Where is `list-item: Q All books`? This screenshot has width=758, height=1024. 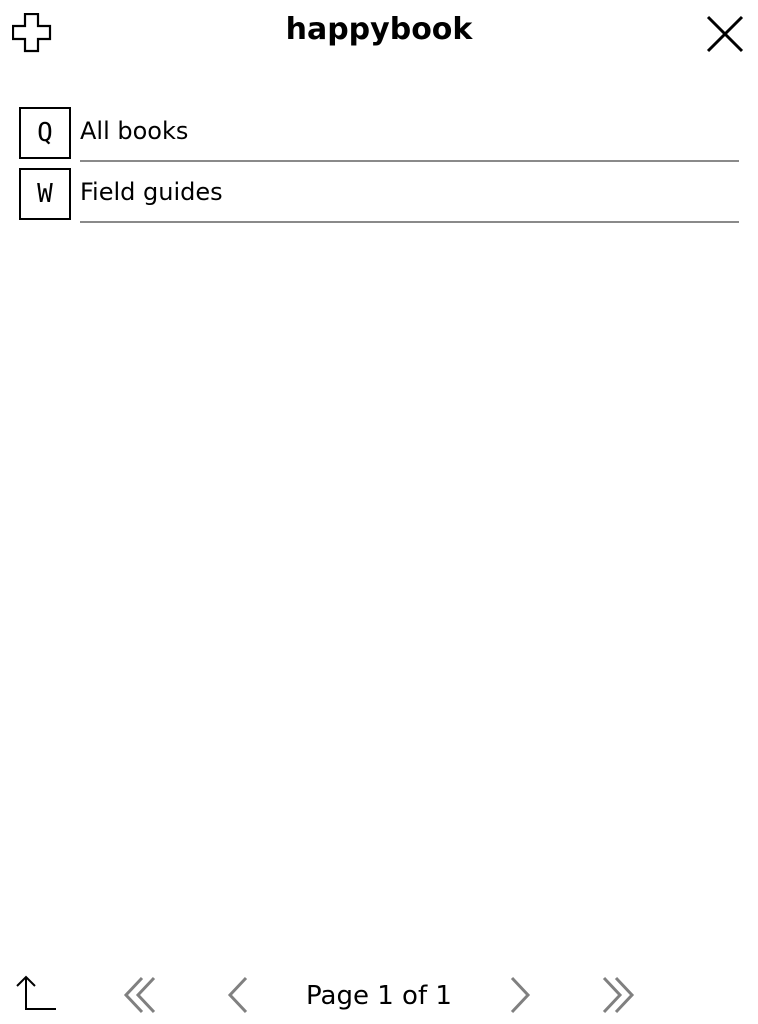
list-item: Q All books is located at coordinates (379, 131).